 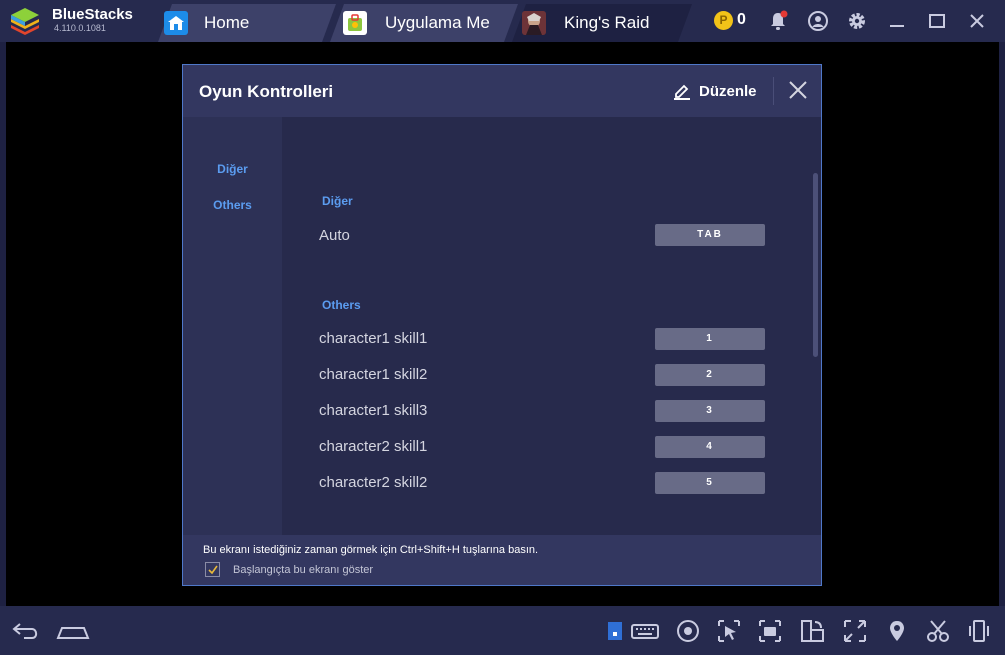 I want to click on sidebar-item-others: Others, so click(x=232, y=205).